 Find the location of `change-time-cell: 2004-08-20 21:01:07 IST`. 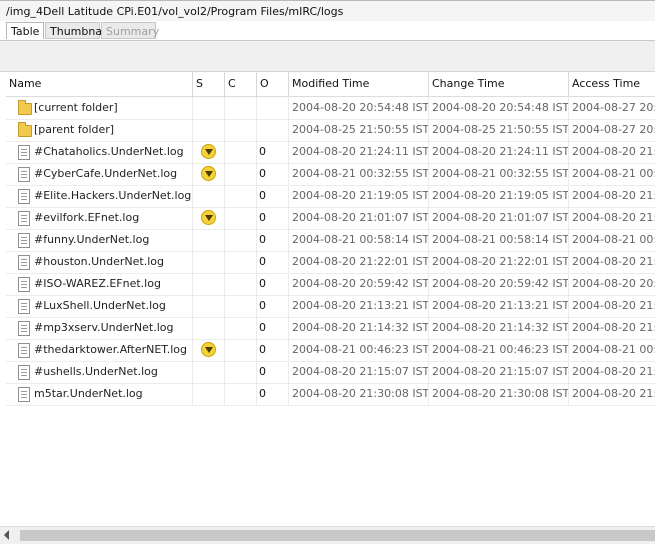

change-time-cell: 2004-08-20 21:01:07 IST is located at coordinates (499, 218).